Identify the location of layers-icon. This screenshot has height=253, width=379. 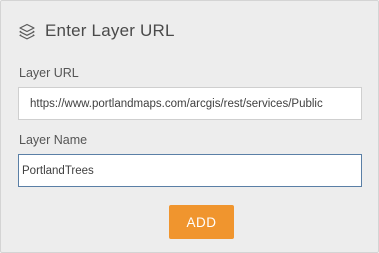
(27, 31).